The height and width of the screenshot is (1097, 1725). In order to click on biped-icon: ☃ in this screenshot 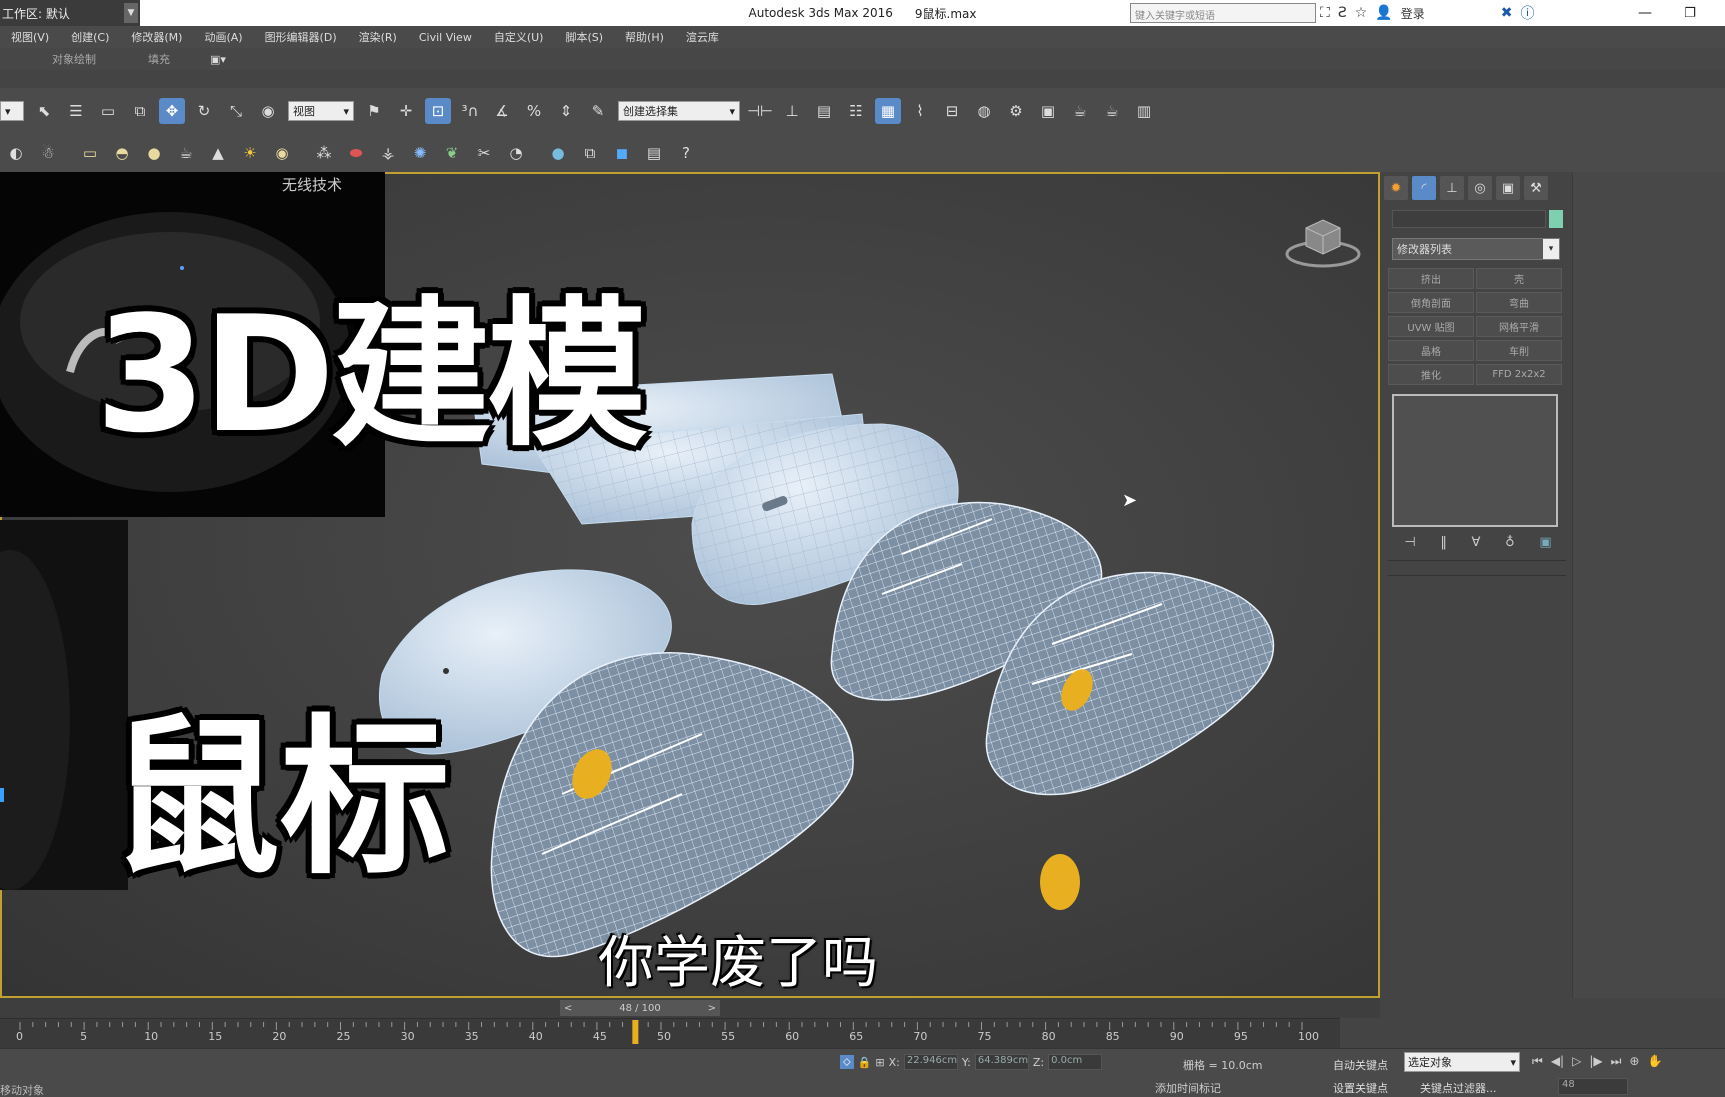, I will do `click(48, 153)`.